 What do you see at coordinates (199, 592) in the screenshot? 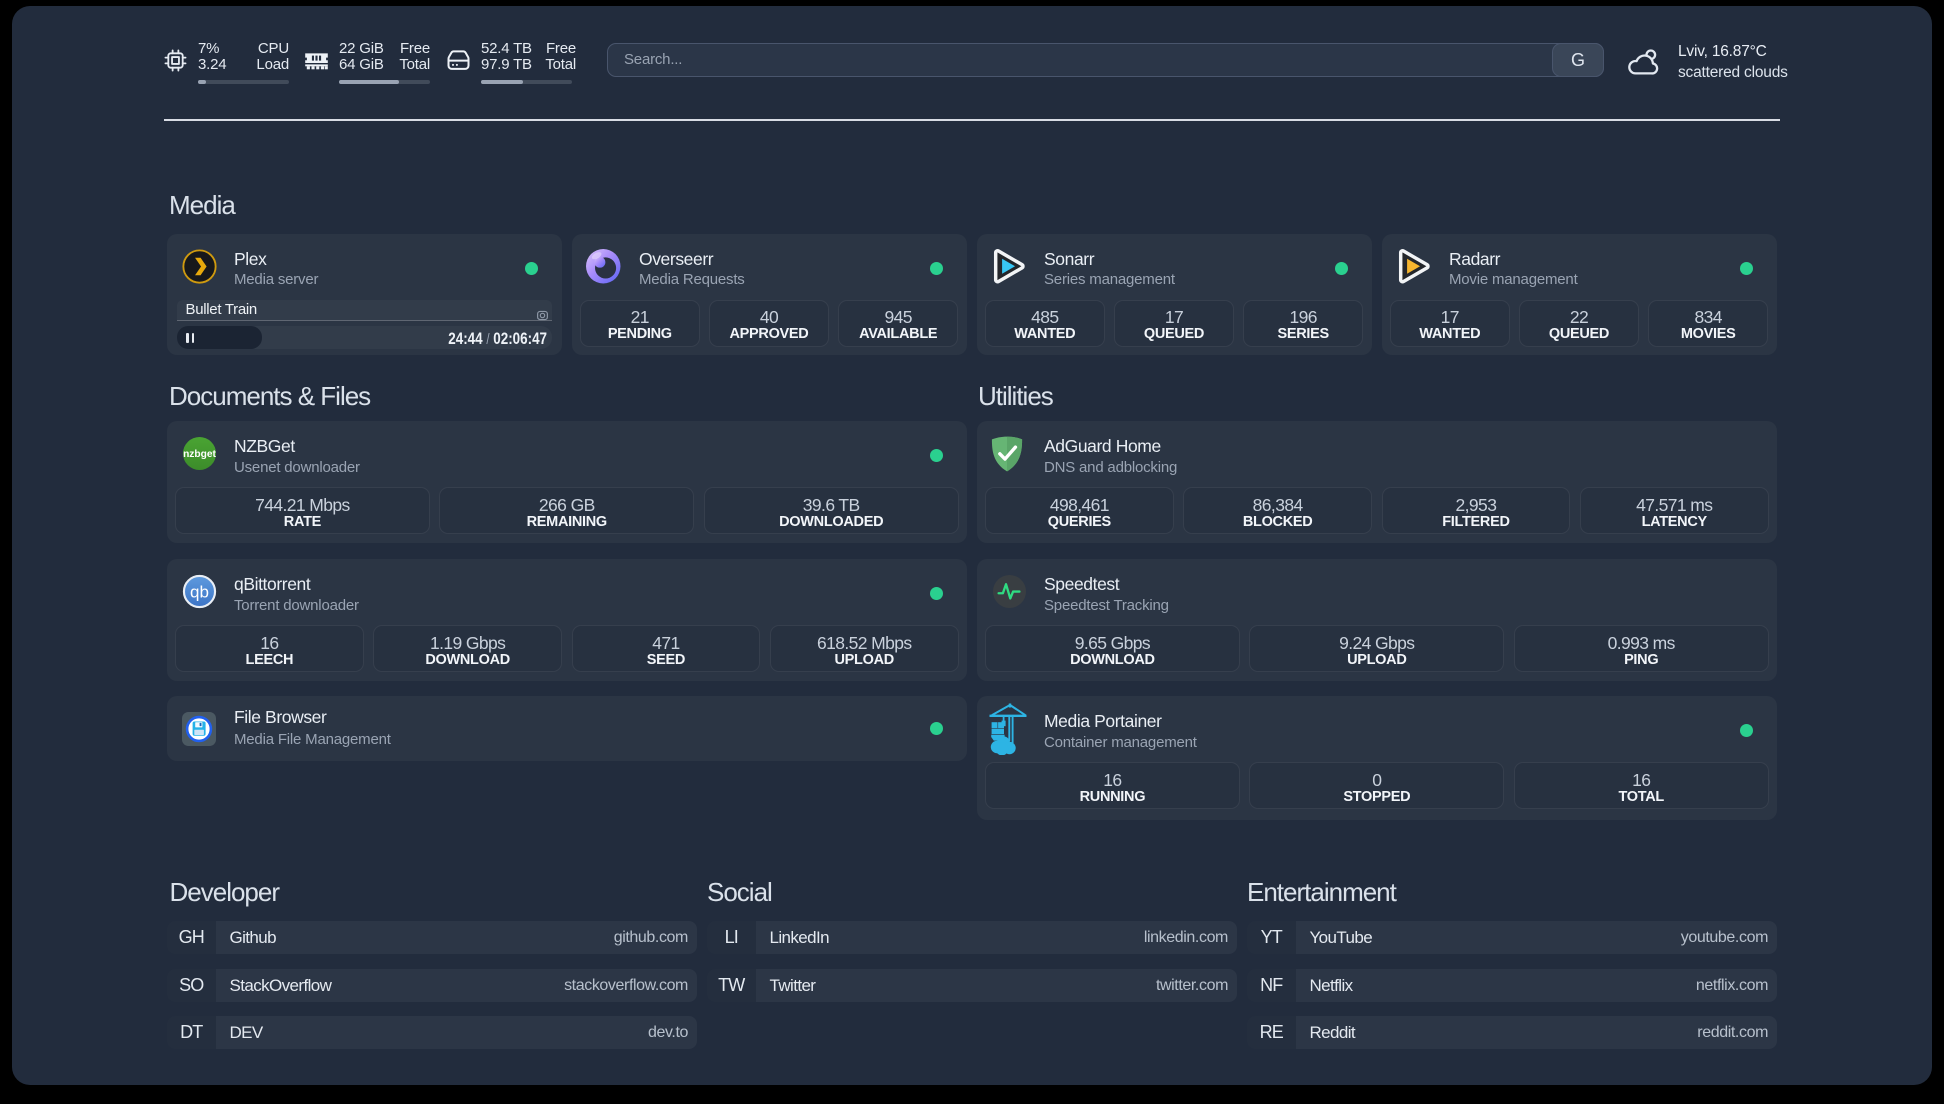
I see `svg-text: qb` at bounding box center [199, 592].